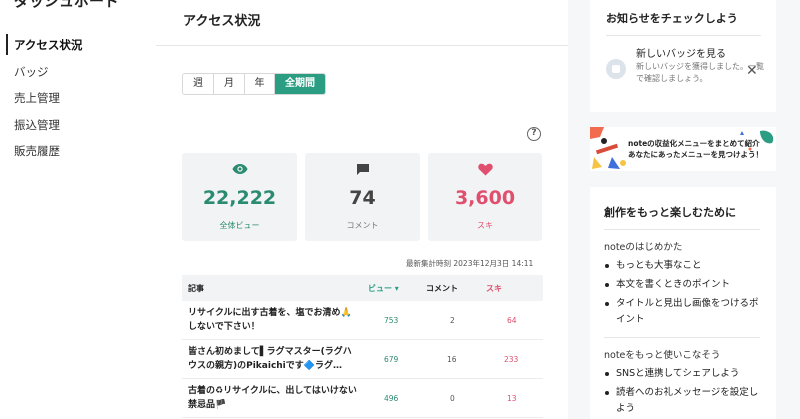 This screenshot has width=800, height=419. What do you see at coordinates (681, 401) in the screenshot?
I see `guide-link: 読者へのお礼メッセージを設定しよう` at bounding box center [681, 401].